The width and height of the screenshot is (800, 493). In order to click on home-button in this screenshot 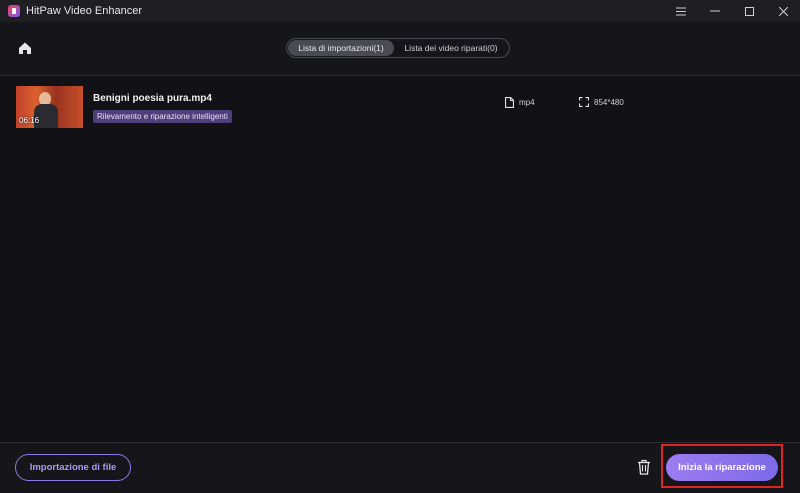, I will do `click(25, 48)`.